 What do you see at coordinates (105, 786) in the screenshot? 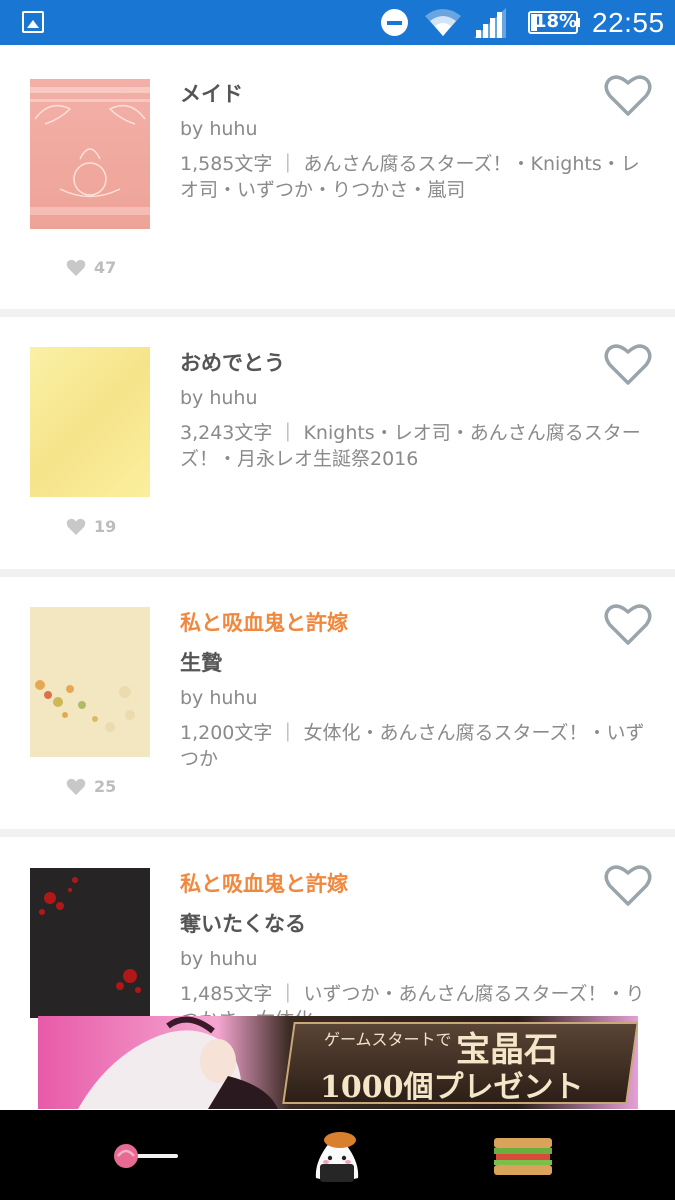
I see `like-count: 25` at bounding box center [105, 786].